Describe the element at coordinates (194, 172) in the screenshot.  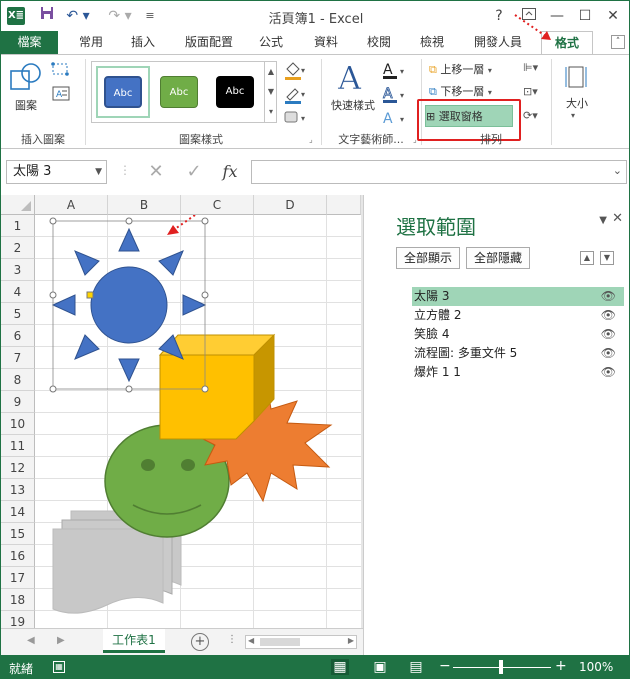
I see `enter-icon: ✓` at that location.